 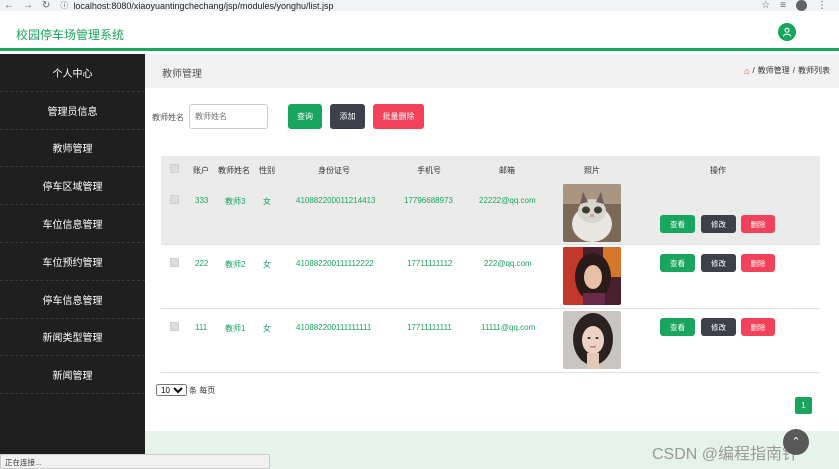 What do you see at coordinates (235, 201) in the screenshot?
I see `cell-name: 教师3` at bounding box center [235, 201].